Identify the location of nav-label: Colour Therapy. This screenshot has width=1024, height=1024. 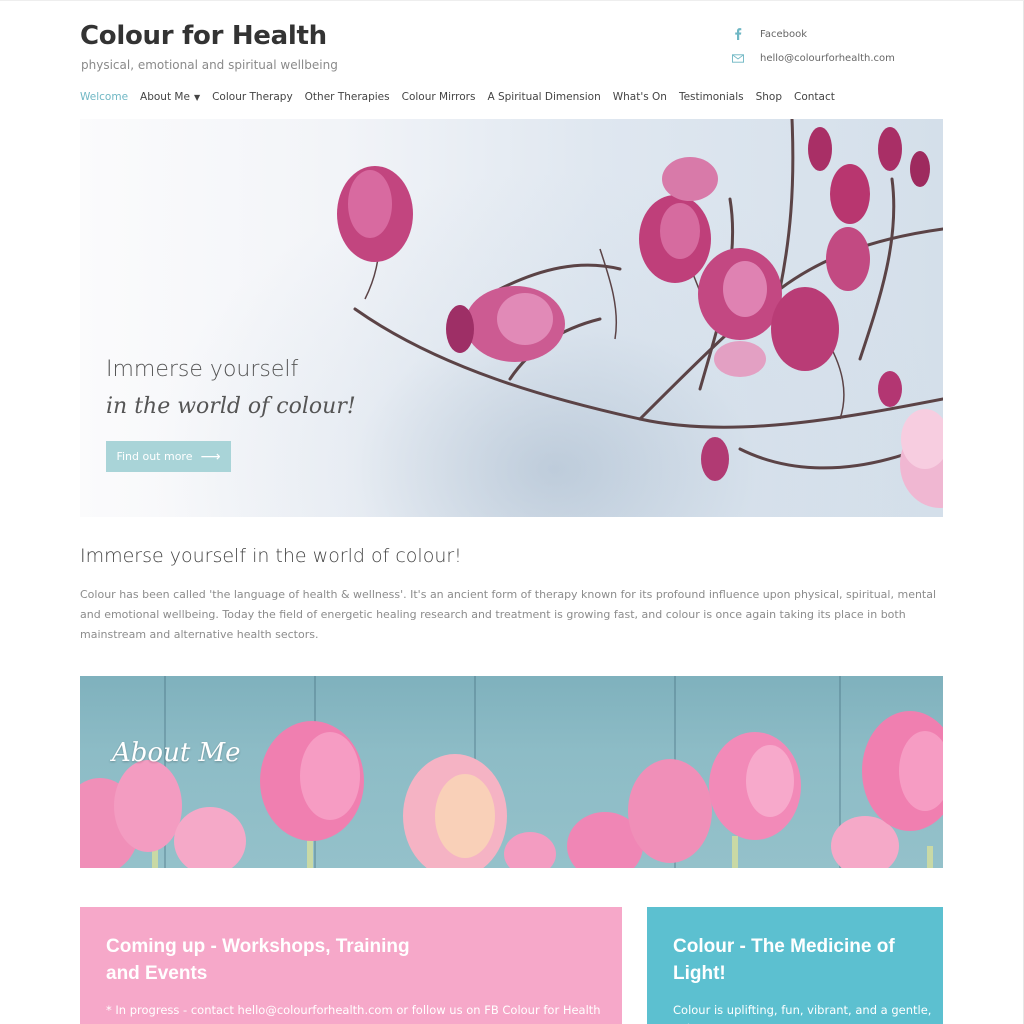
(252, 97).